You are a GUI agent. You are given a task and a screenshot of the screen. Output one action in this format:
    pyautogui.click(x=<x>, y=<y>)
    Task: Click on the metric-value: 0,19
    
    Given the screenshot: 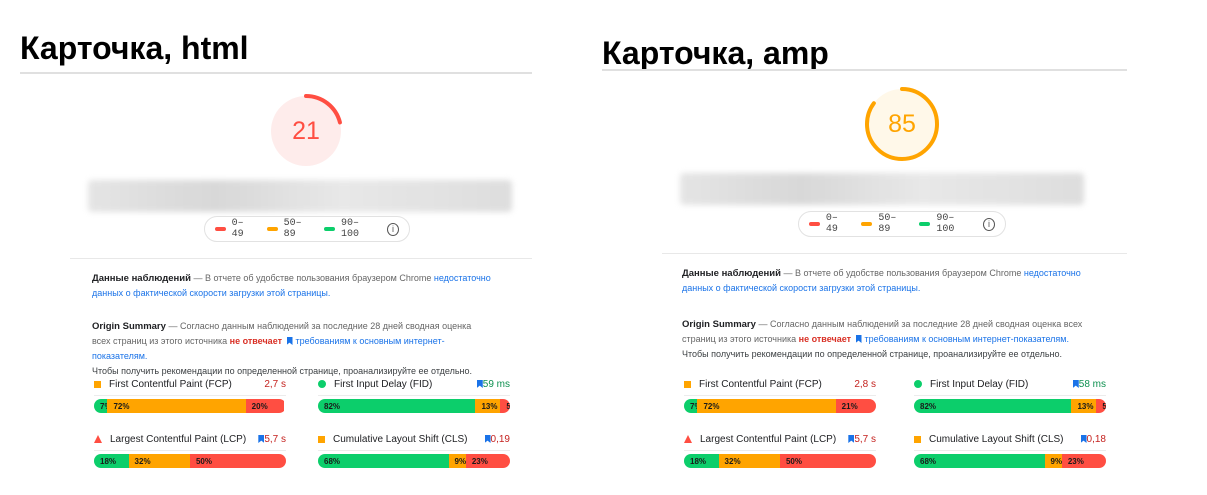 What is the action you would take?
    pyautogui.click(x=500, y=439)
    